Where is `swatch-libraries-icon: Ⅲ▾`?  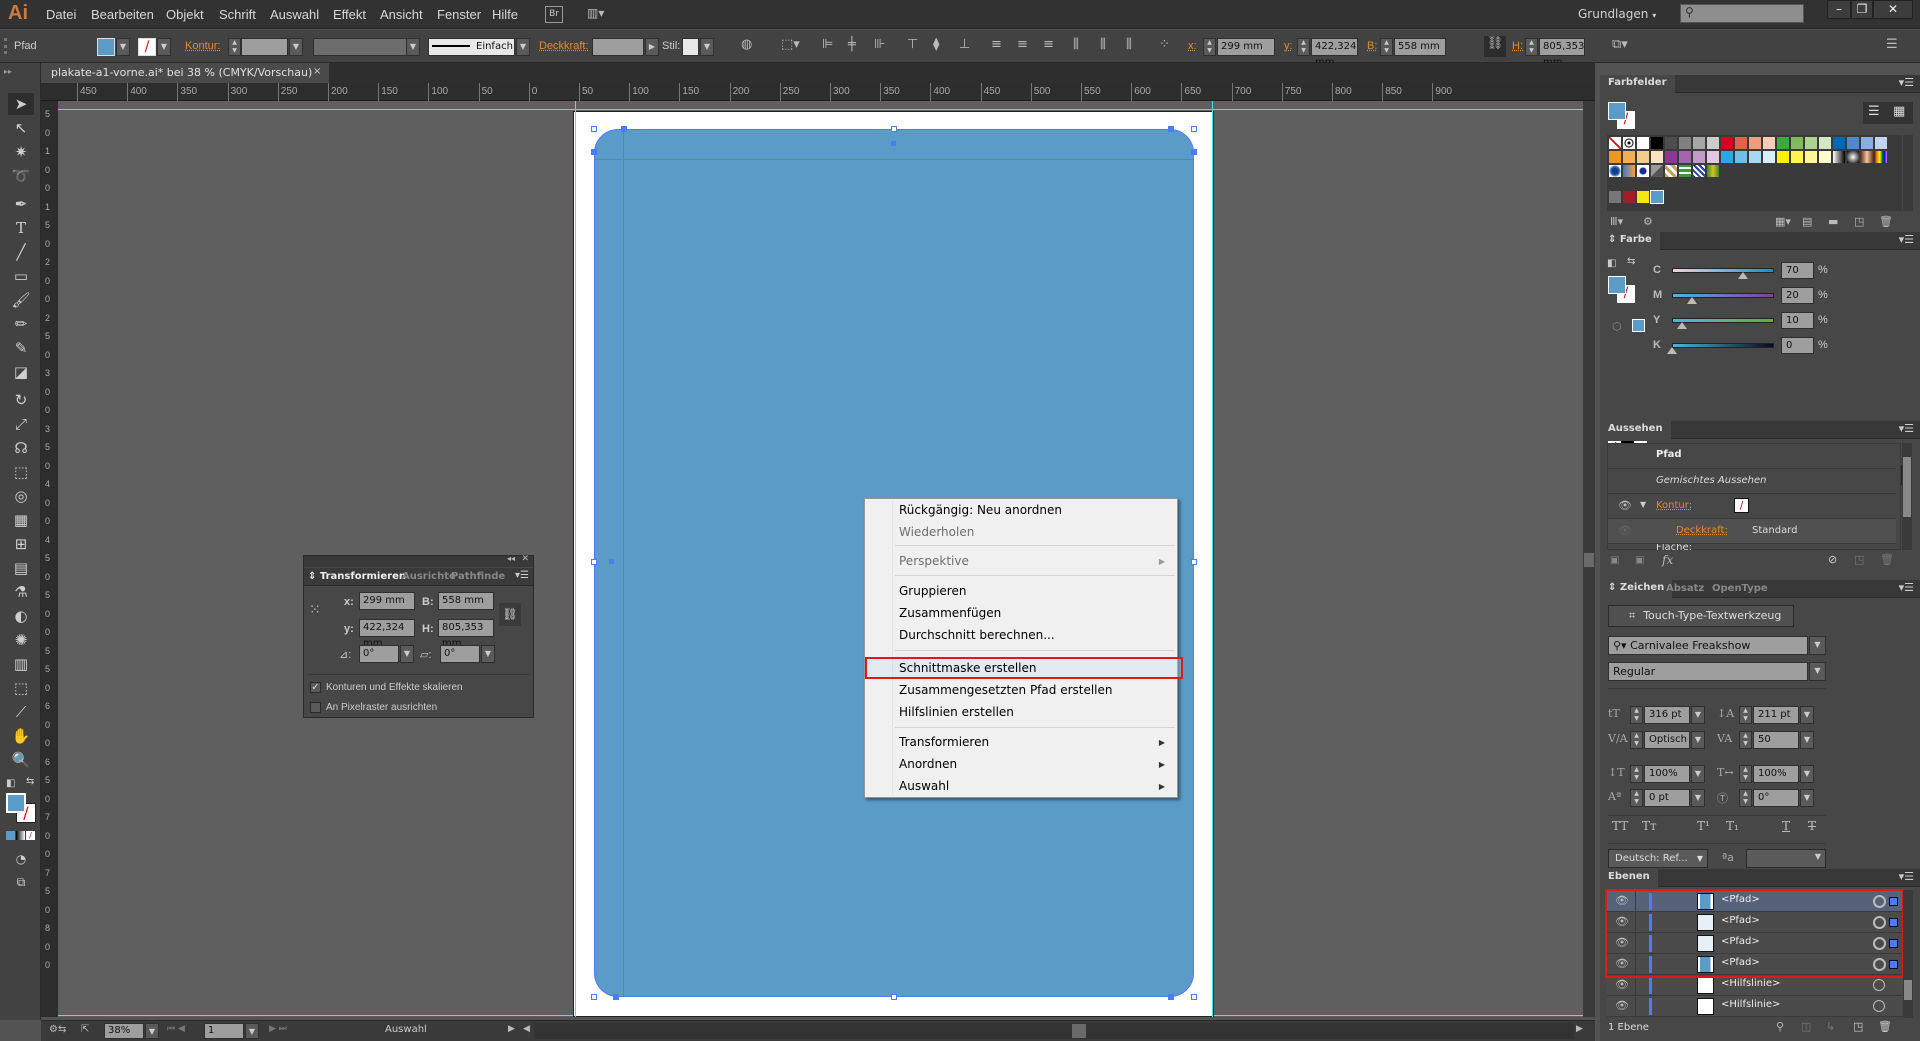
swatch-libraries-icon: Ⅲ▾ is located at coordinates (1616, 221).